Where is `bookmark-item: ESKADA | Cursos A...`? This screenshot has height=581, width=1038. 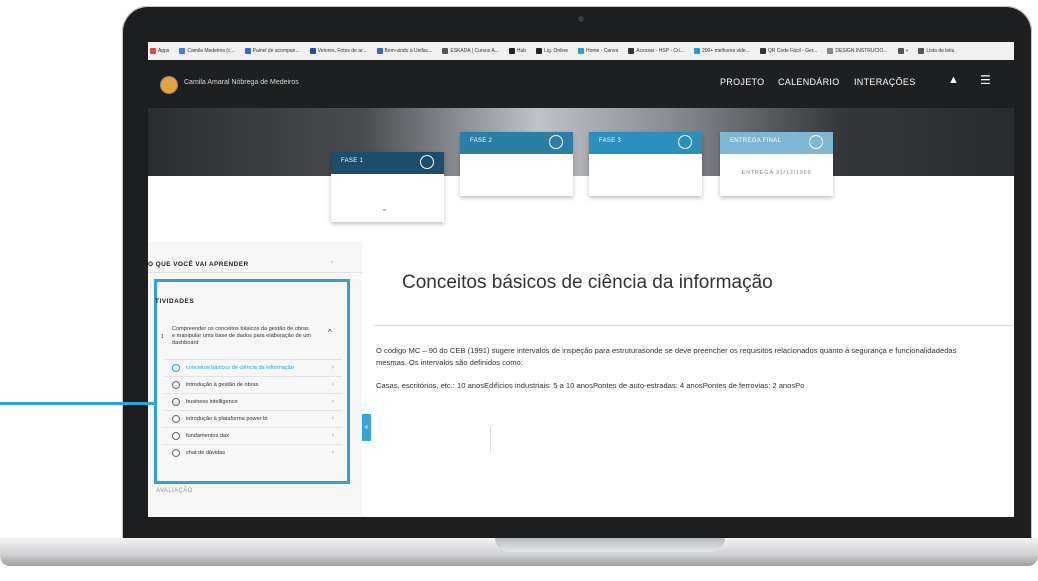
bookmark-item: ESKADA | Cursos A... is located at coordinates (470, 51).